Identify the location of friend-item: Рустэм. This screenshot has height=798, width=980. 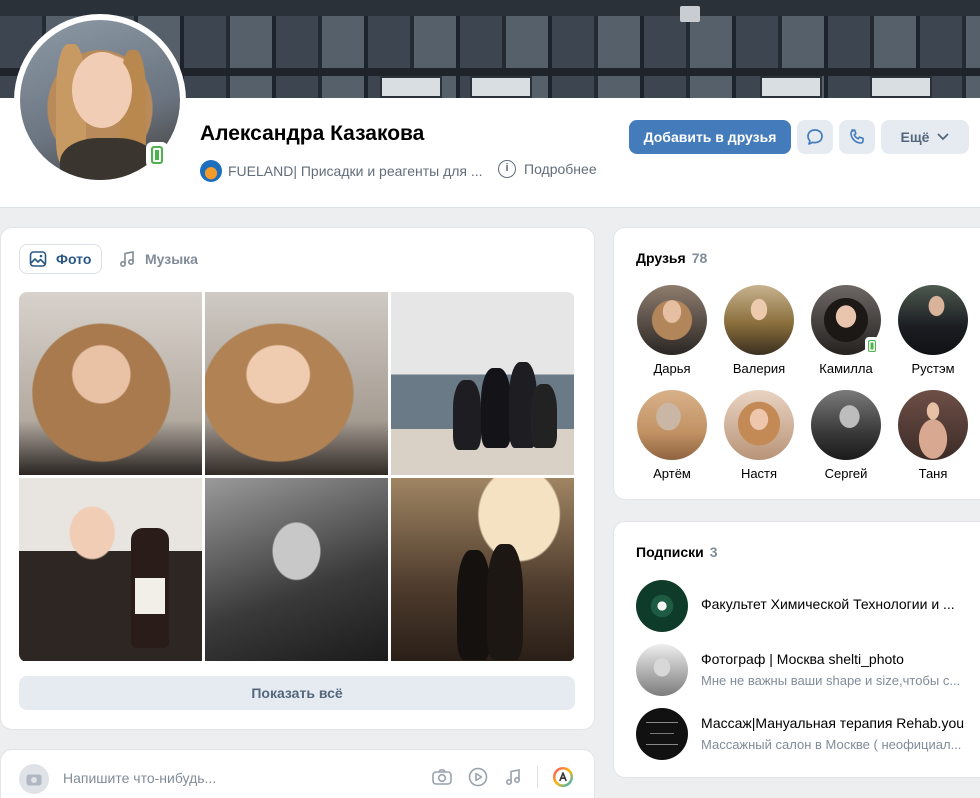
(933, 330).